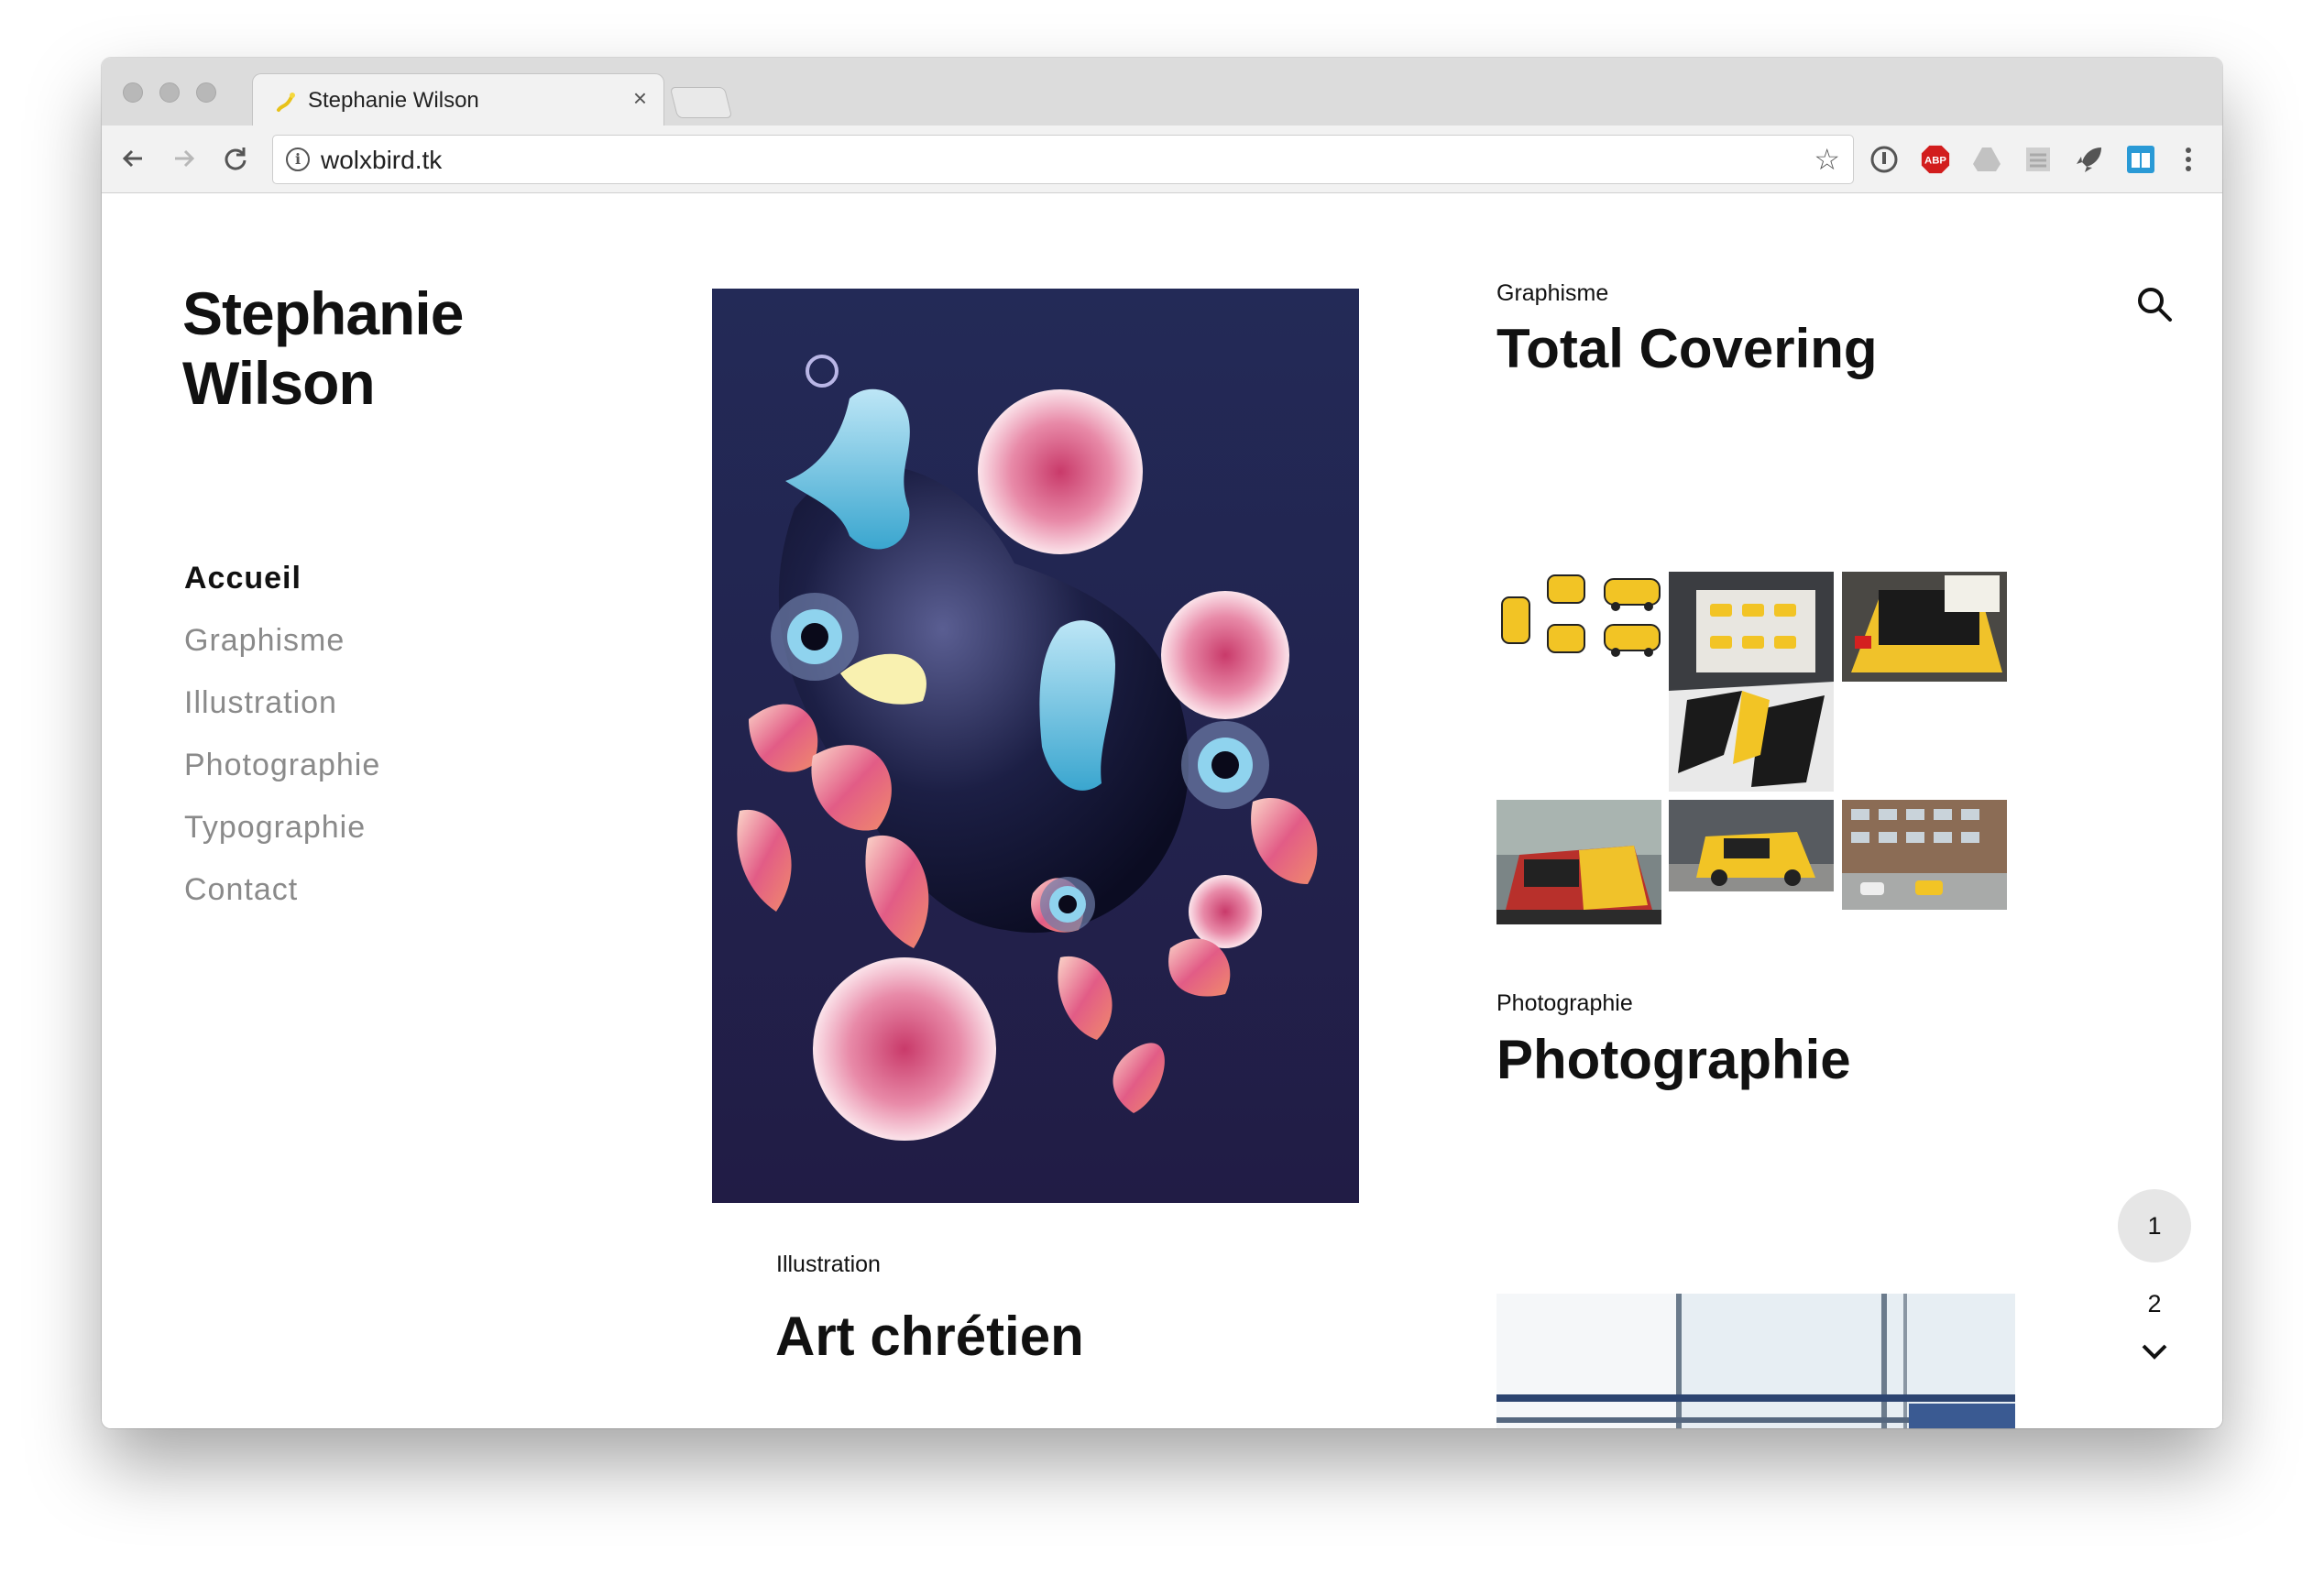 Image resolution: width=2324 pixels, height=1574 pixels. I want to click on minimize-window-button, so click(169, 92).